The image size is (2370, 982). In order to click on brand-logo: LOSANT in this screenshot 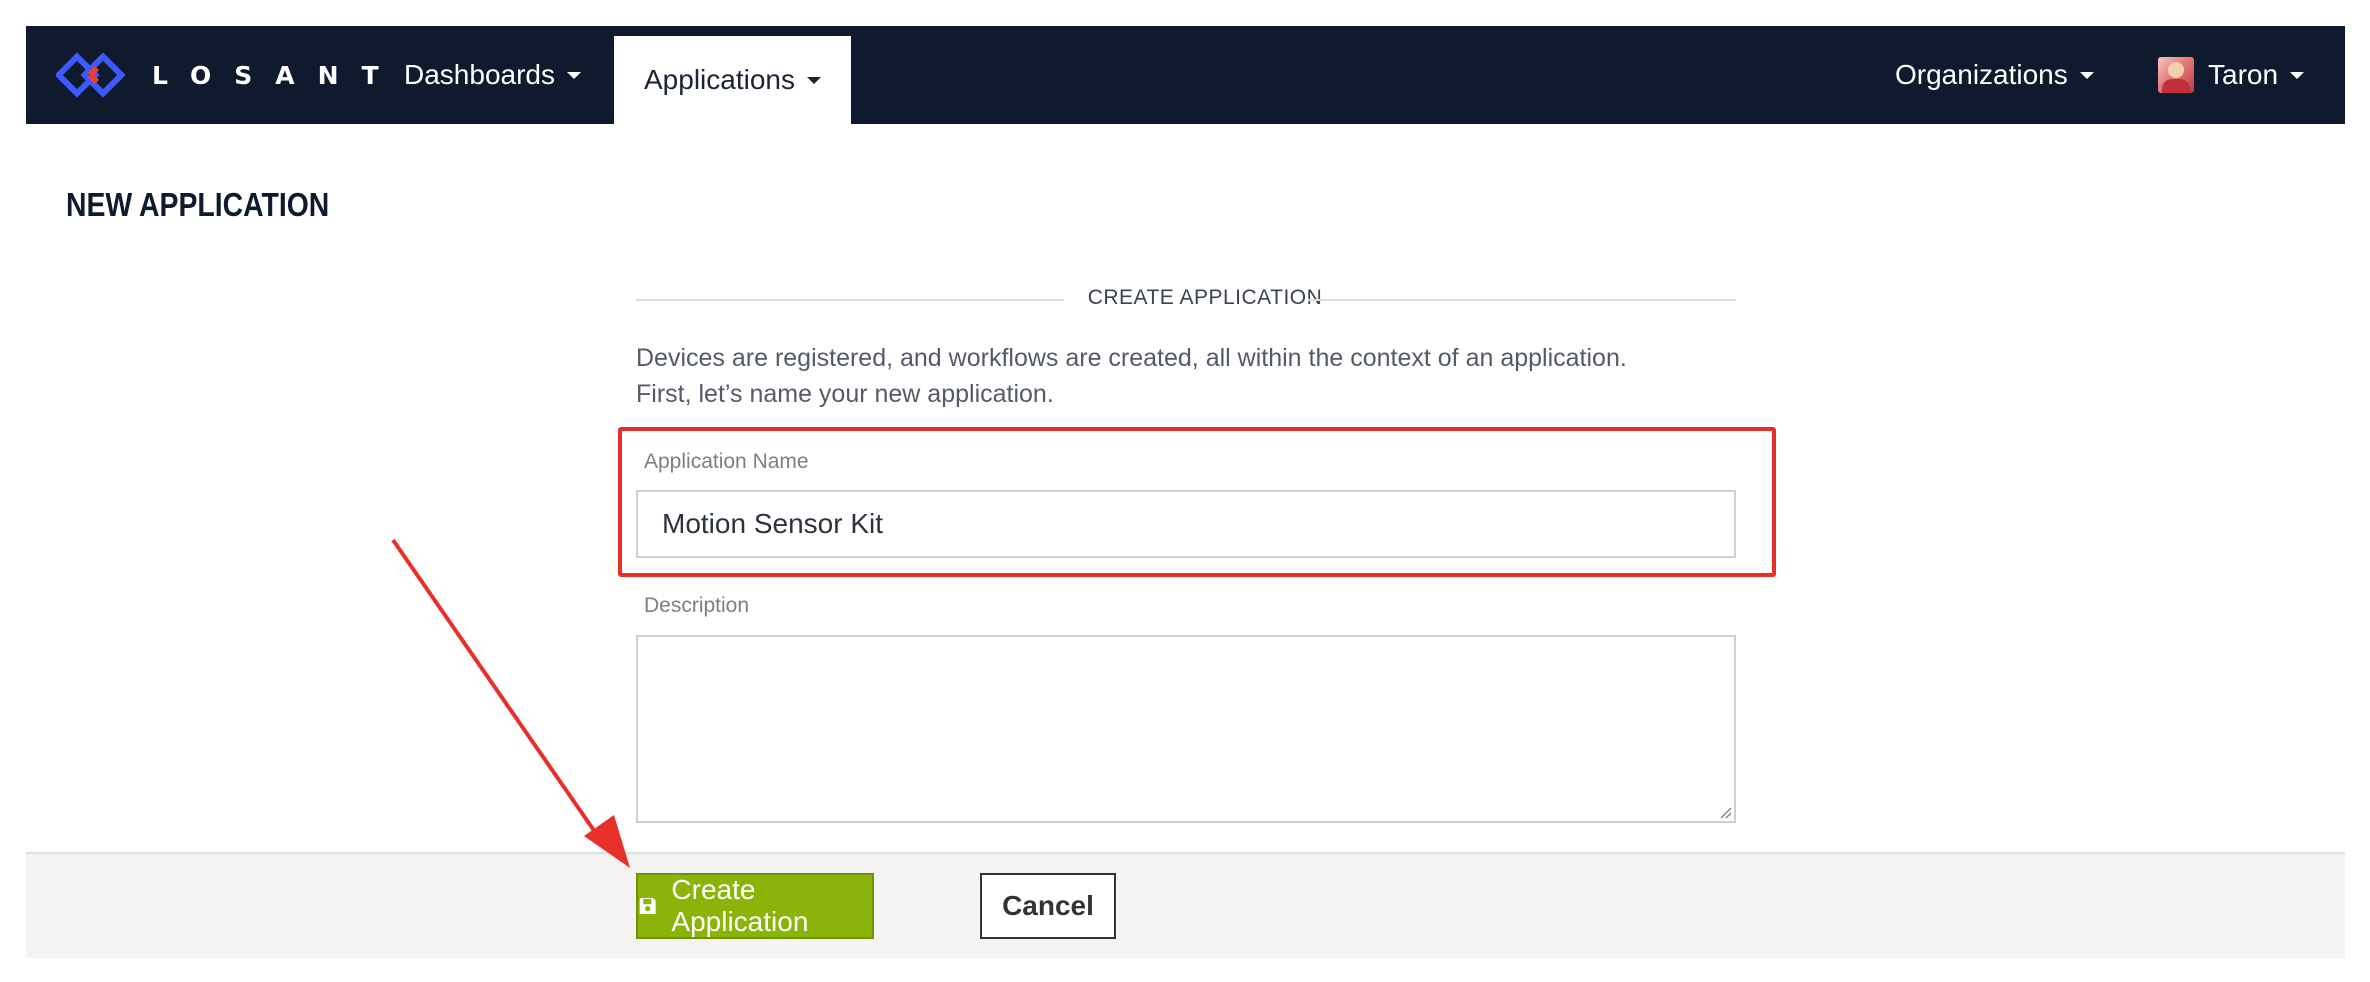, I will do `click(229, 75)`.